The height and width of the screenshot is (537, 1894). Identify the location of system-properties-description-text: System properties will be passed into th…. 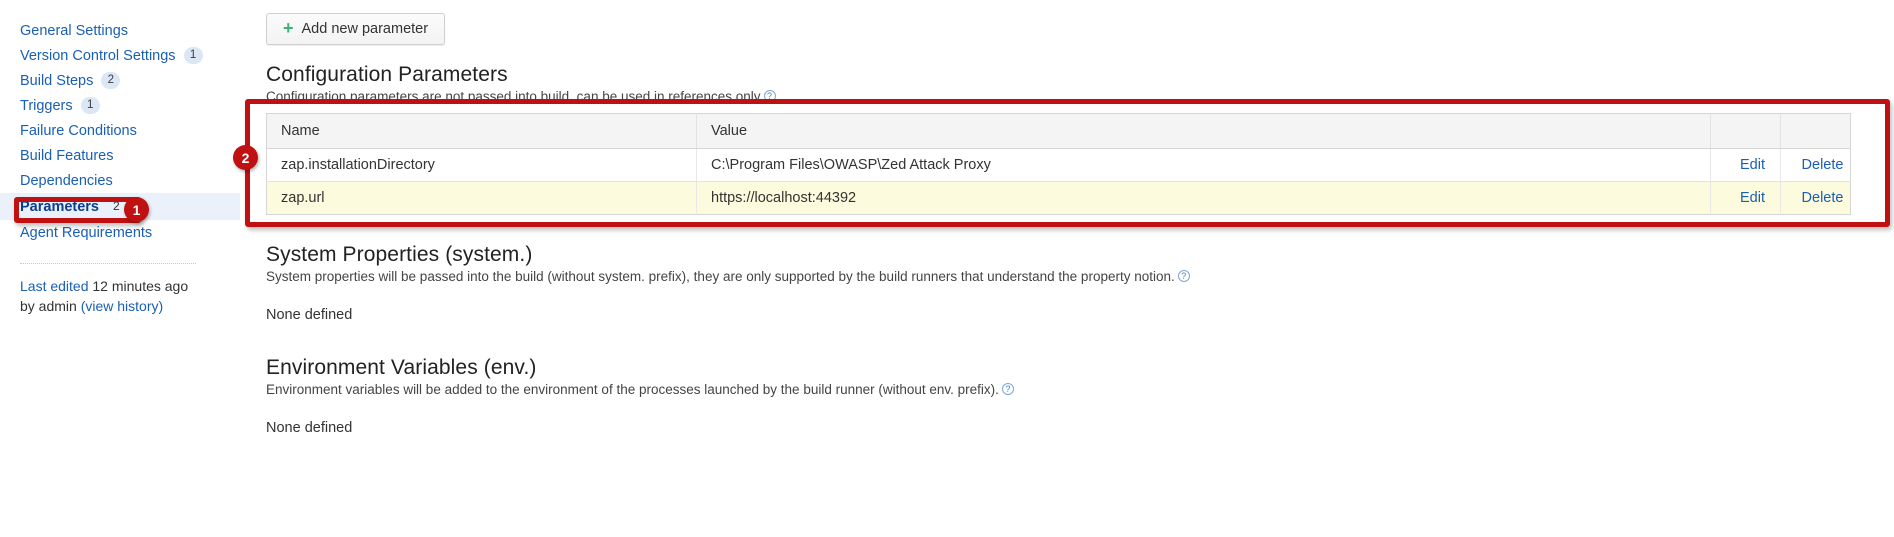
(720, 276).